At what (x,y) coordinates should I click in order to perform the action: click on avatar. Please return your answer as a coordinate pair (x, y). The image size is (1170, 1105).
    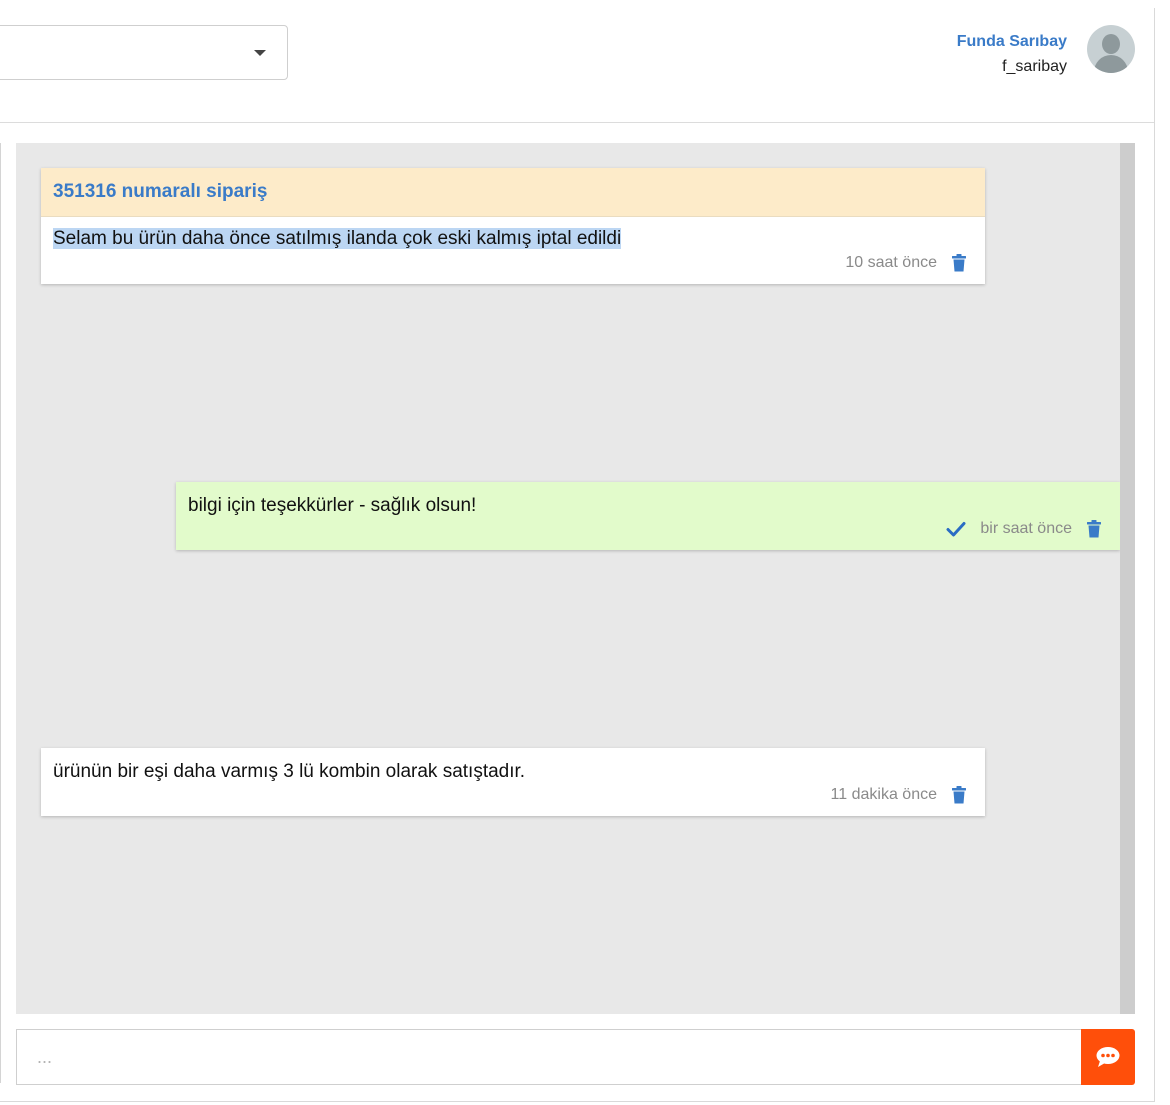
    Looking at the image, I should click on (1111, 49).